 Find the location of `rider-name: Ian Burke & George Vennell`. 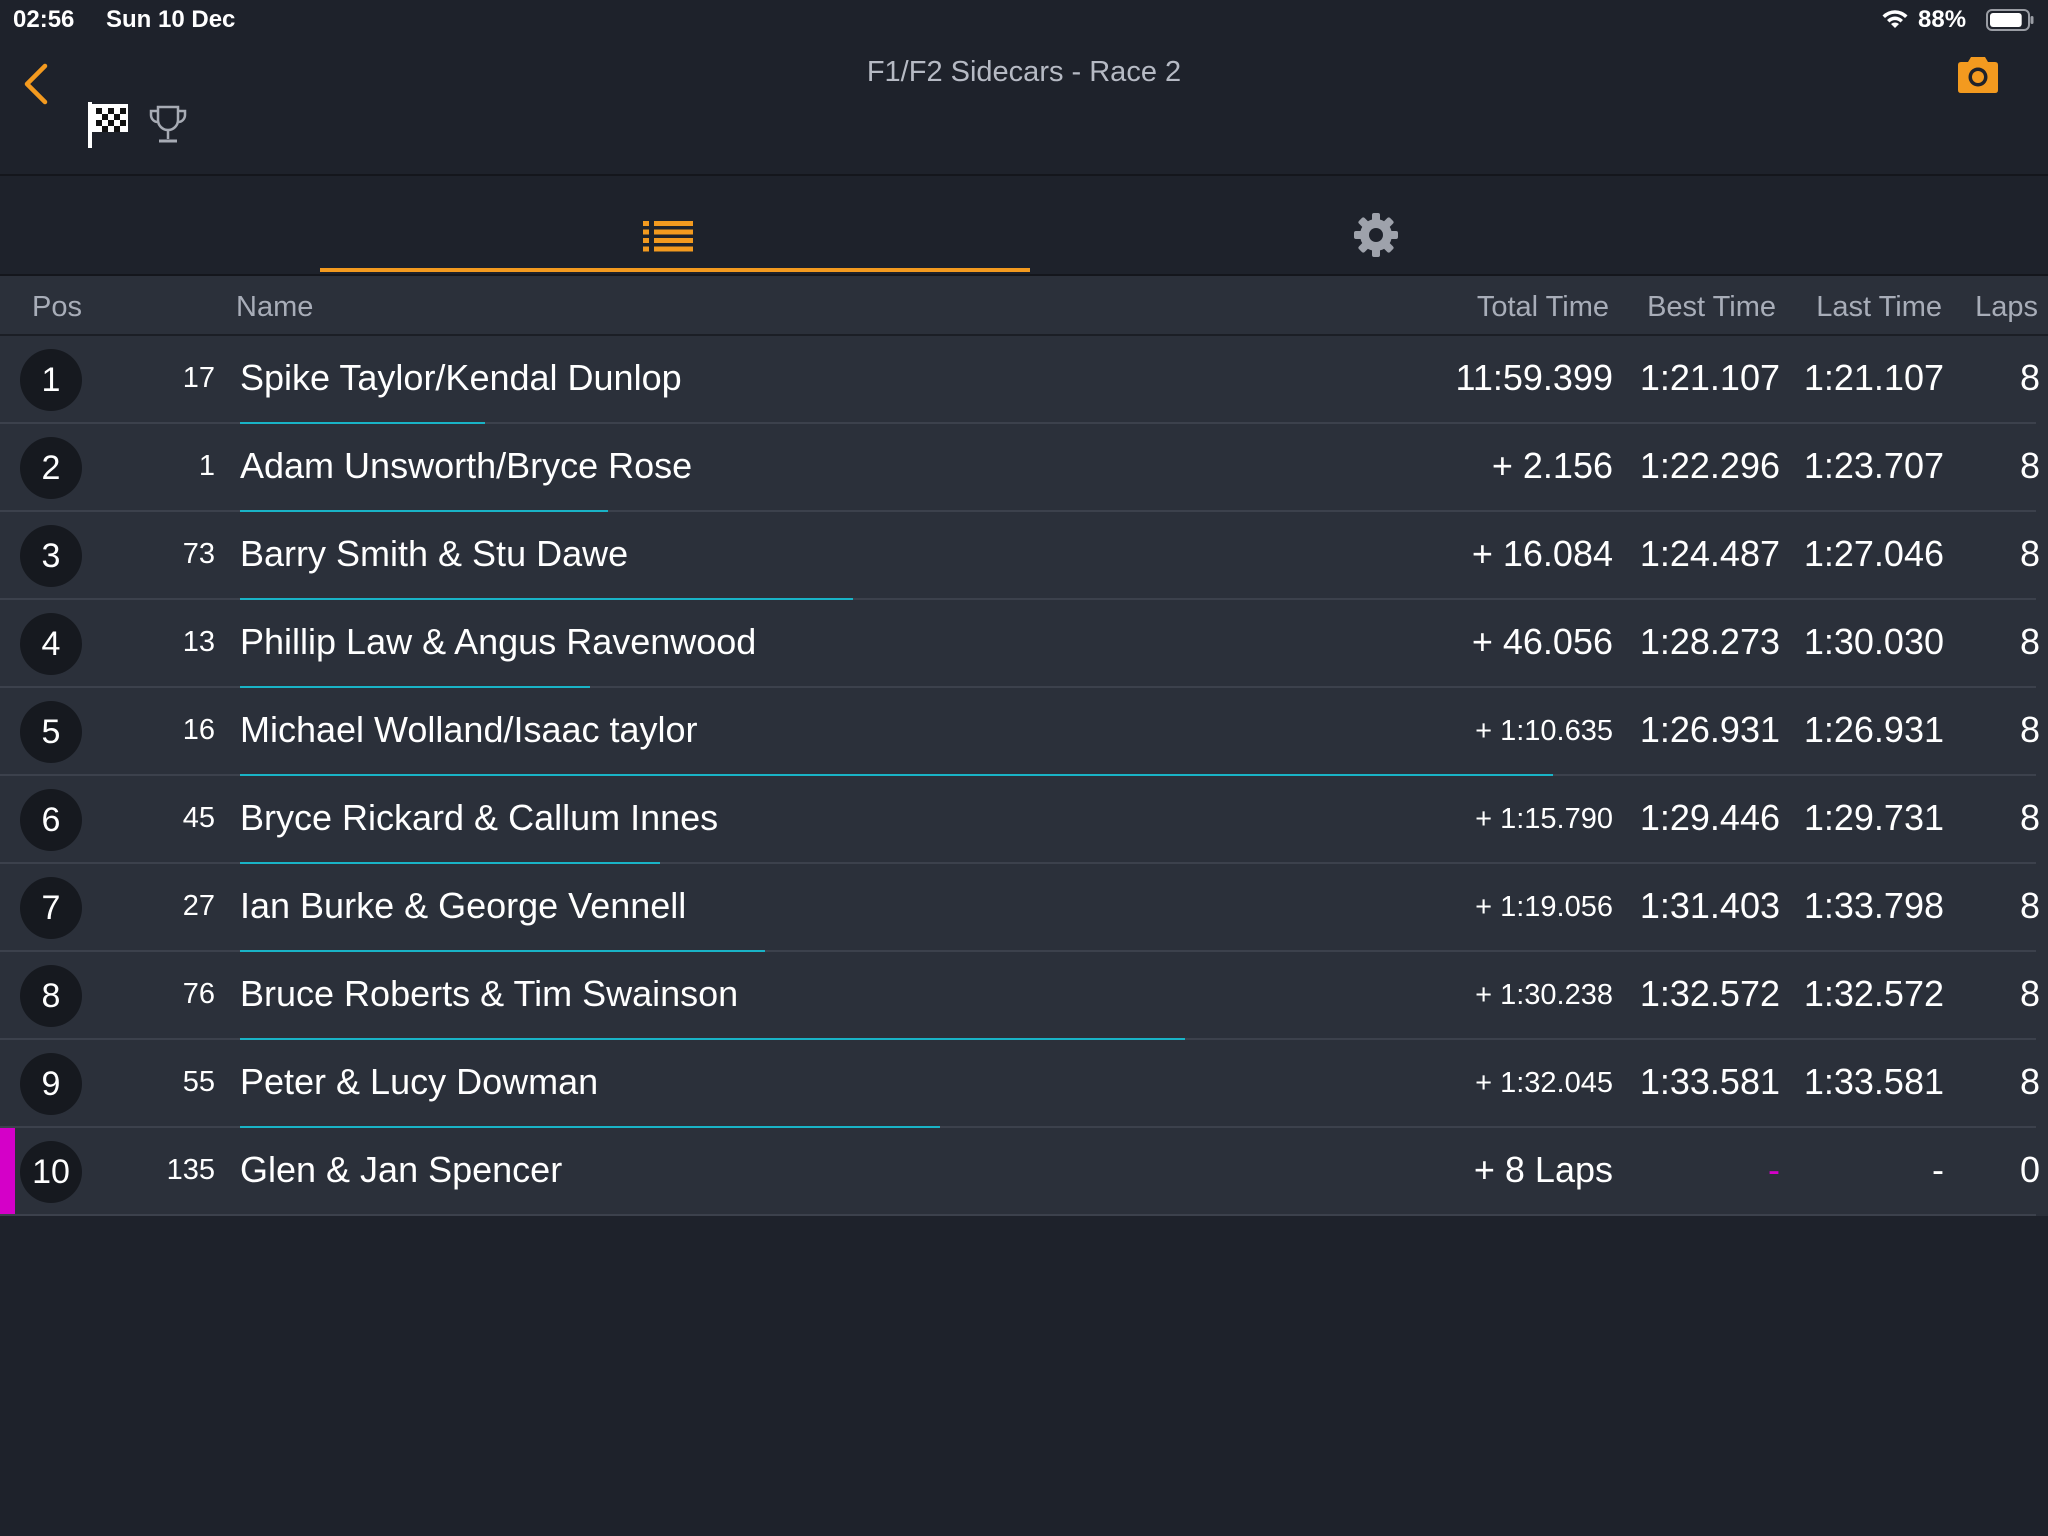

rider-name: Ian Burke & George Vennell is located at coordinates (463, 905).